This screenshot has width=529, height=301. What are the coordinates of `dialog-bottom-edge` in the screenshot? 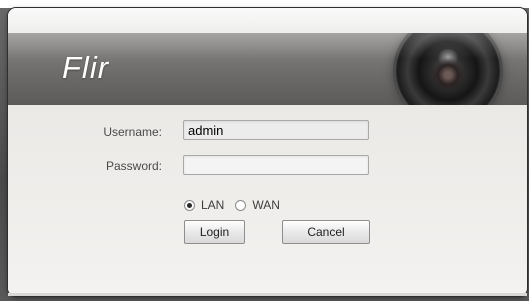 It's located at (267, 294).